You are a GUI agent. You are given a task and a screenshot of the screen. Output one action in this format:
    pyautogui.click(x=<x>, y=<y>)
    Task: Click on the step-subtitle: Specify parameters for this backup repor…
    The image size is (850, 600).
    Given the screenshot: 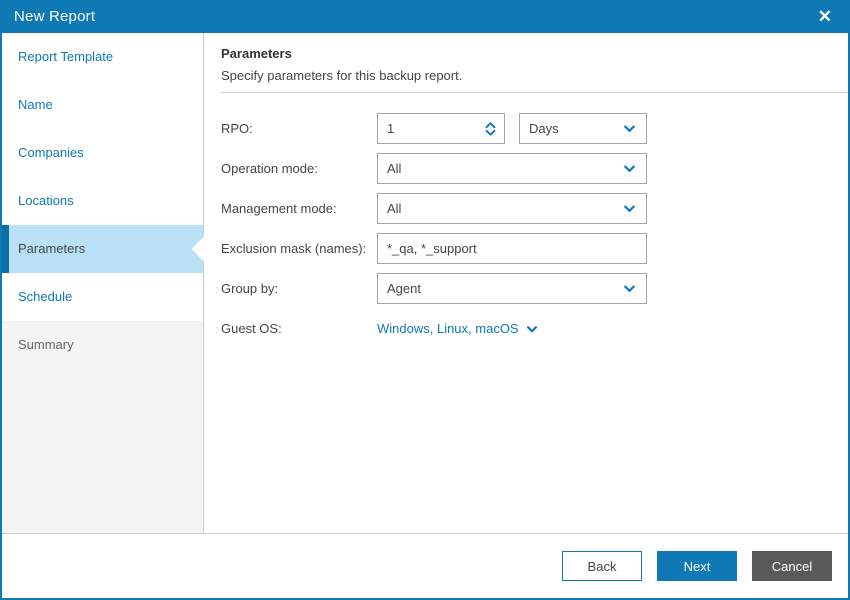 What is the action you would take?
    pyautogui.click(x=342, y=75)
    